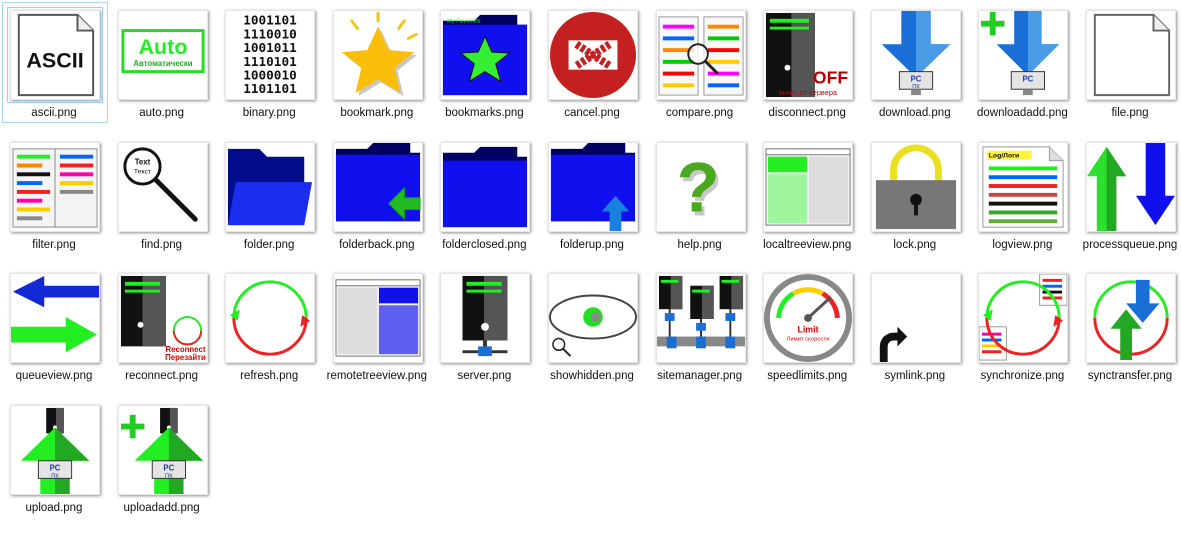 This screenshot has height=542, width=1181. I want to click on svg-text: Лимит скорости, so click(808, 339).